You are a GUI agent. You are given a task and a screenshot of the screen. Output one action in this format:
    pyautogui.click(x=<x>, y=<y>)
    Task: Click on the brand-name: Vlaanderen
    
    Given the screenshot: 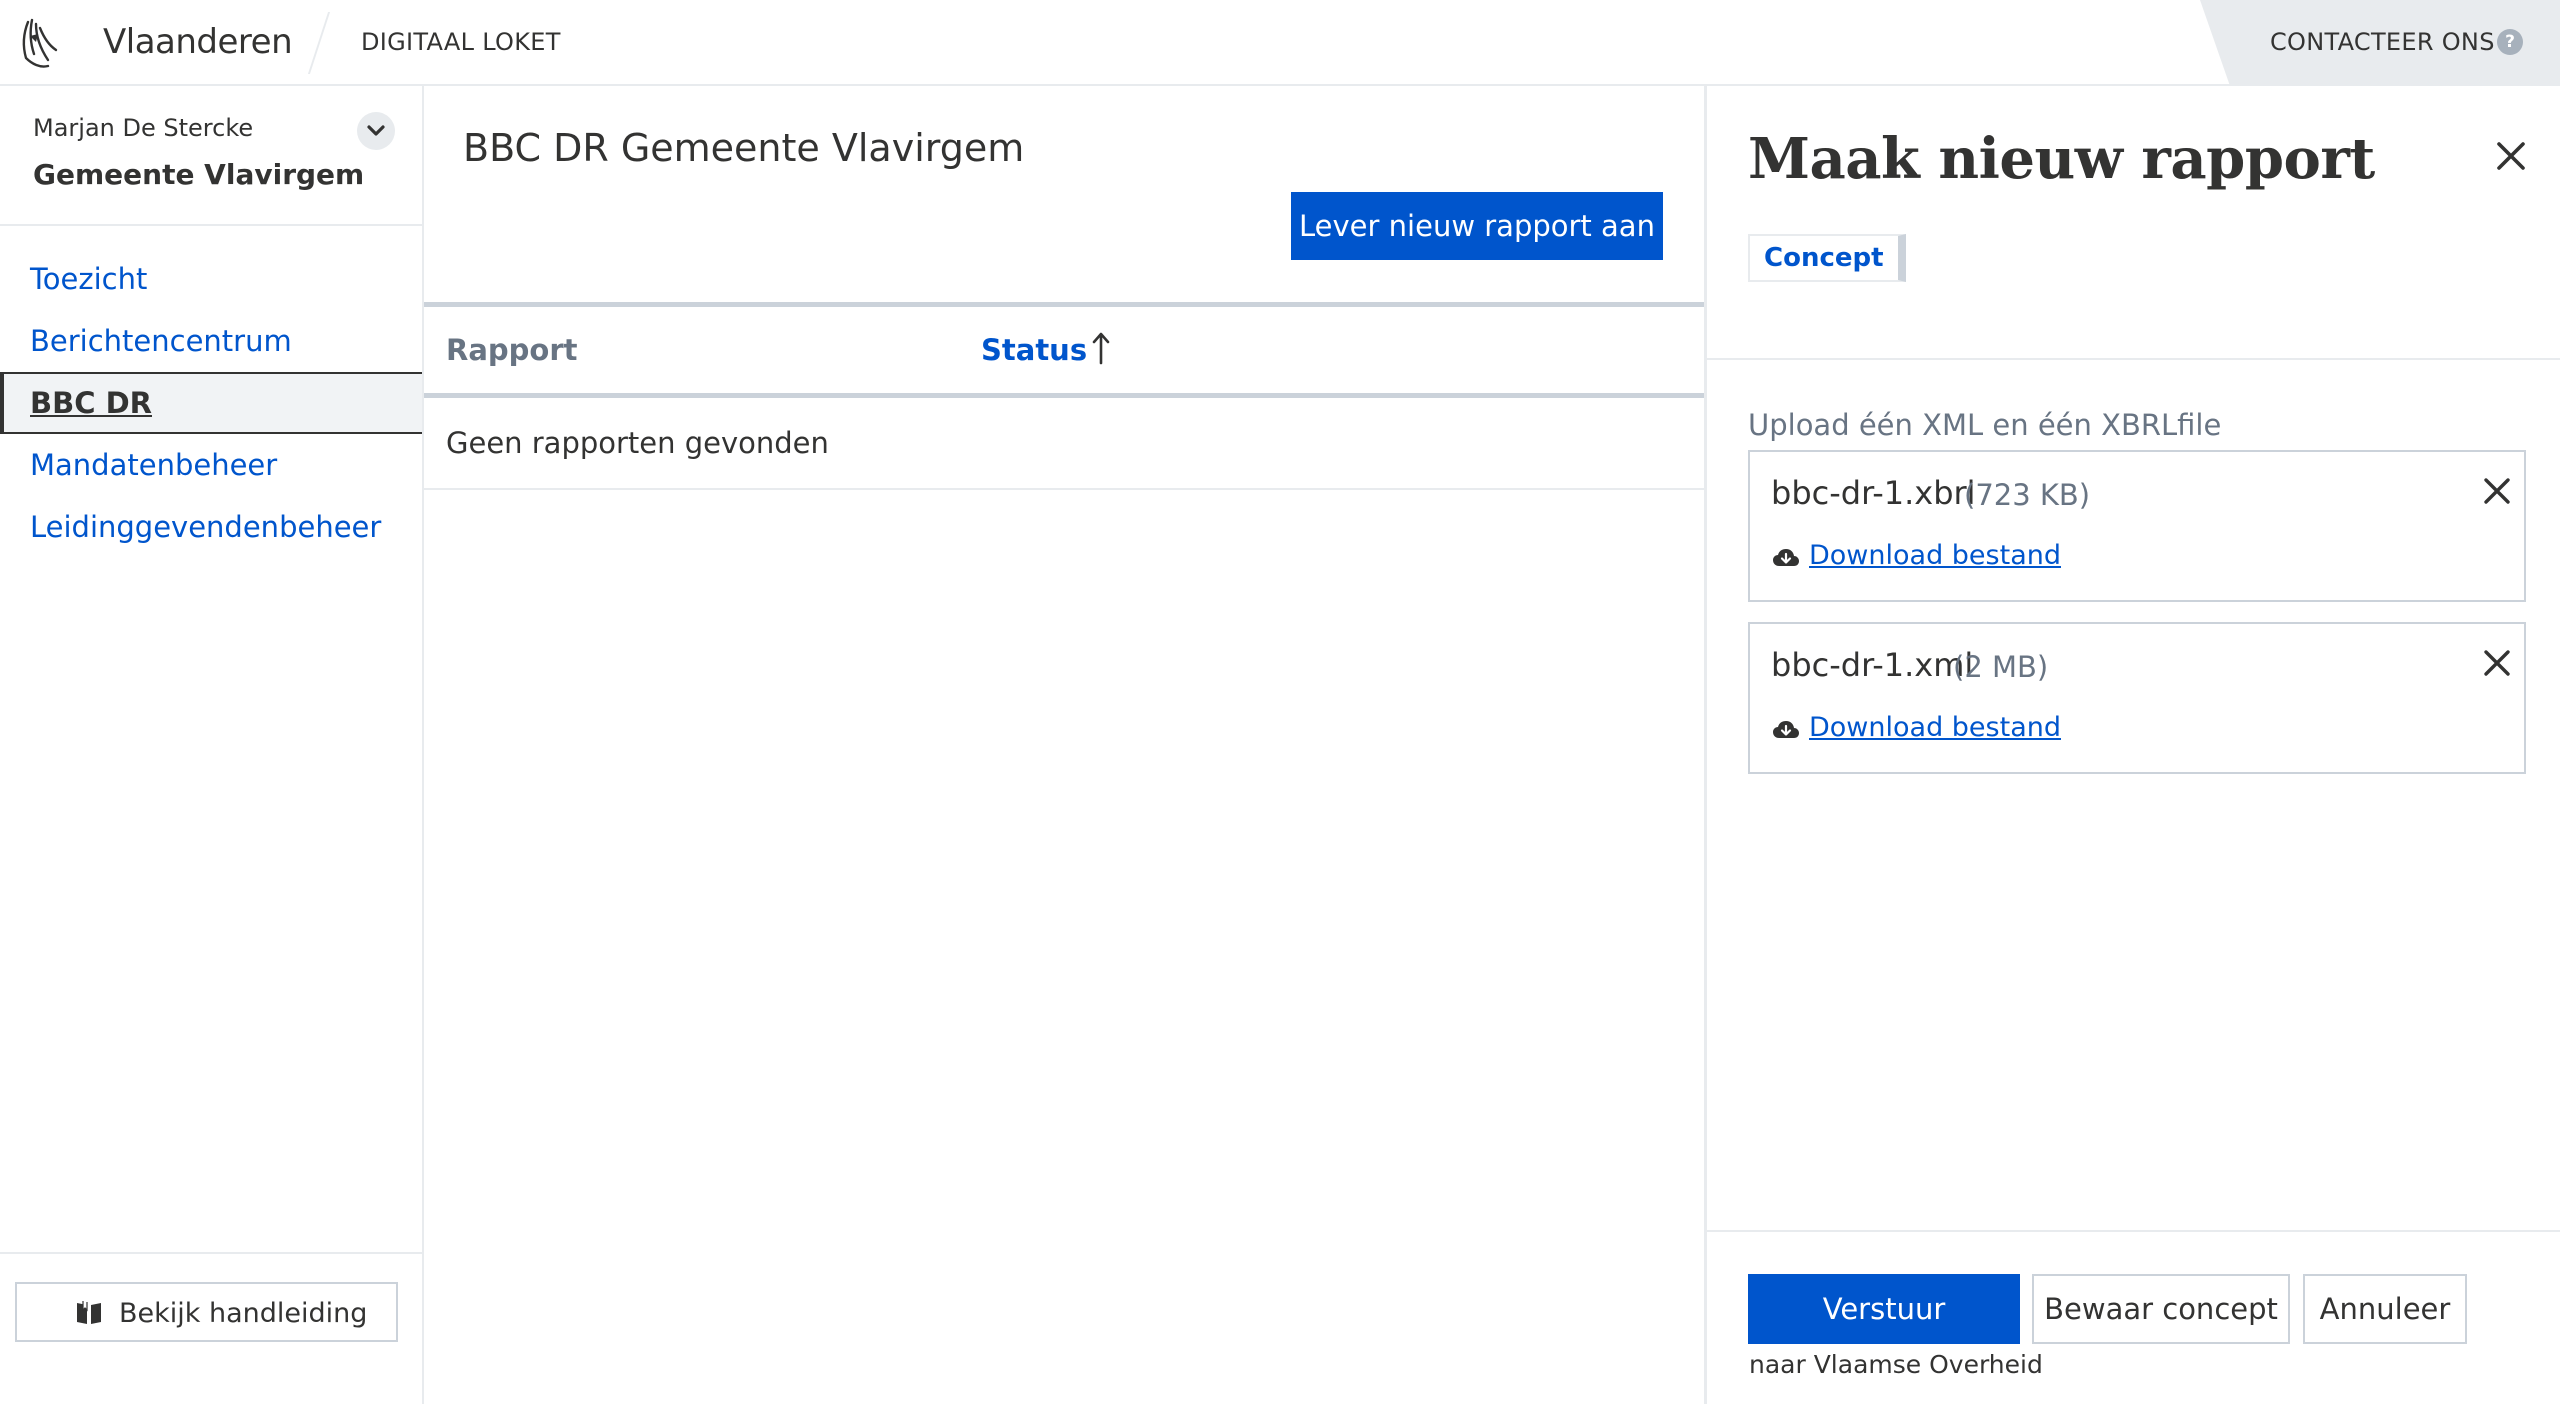 What is the action you would take?
    pyautogui.click(x=198, y=42)
    